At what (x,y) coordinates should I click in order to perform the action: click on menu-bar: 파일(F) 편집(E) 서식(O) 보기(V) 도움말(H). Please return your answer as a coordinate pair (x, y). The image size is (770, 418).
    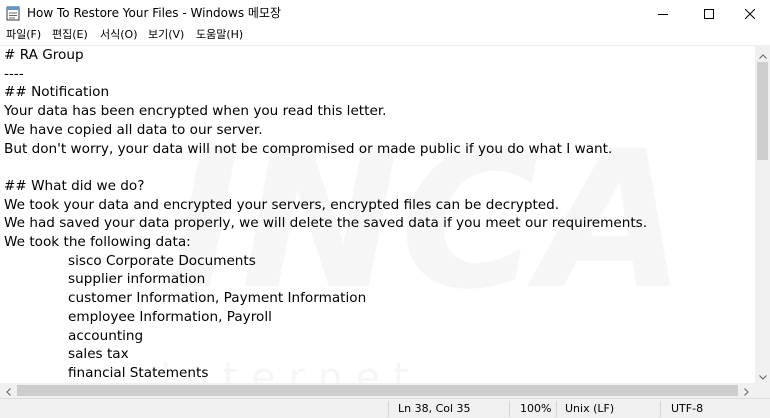
    Looking at the image, I should click on (385, 35).